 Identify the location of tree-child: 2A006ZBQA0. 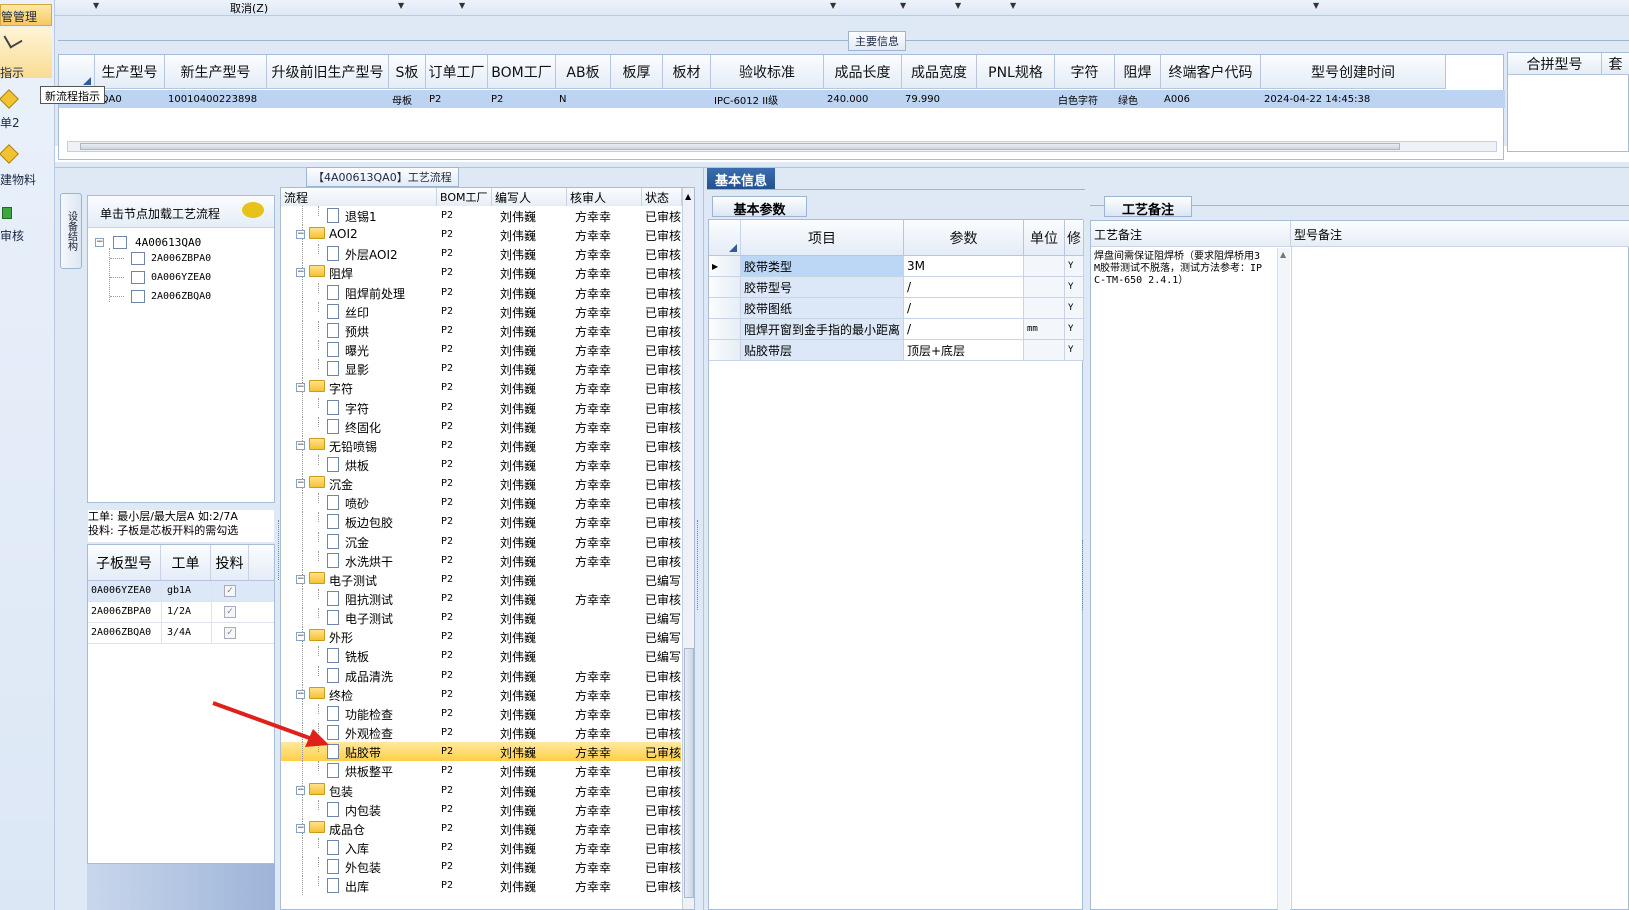
(181, 296).